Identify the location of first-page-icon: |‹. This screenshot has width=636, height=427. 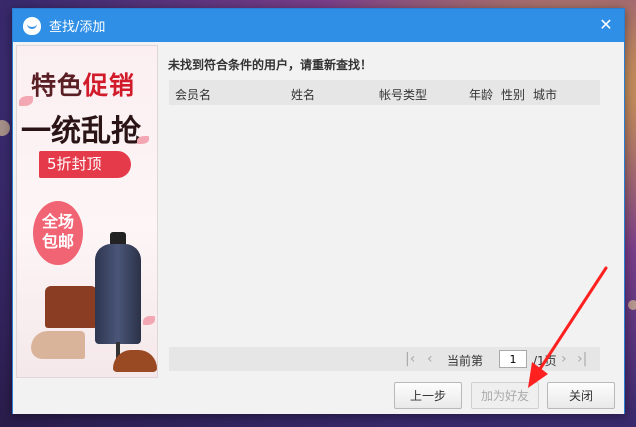
(410, 359).